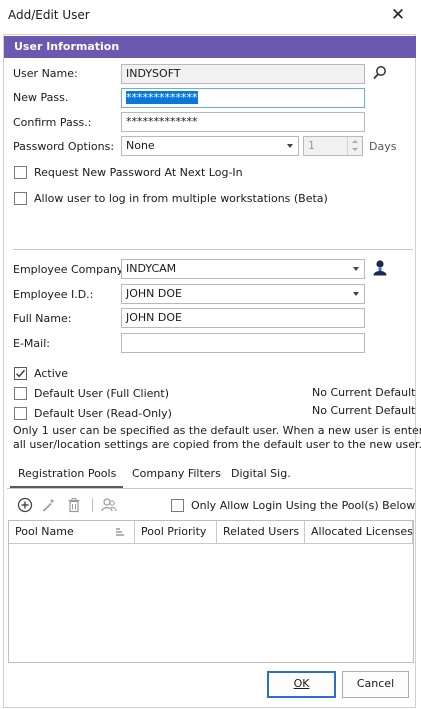  I want to click on employee-company-label: Employee Company., so click(69, 269).